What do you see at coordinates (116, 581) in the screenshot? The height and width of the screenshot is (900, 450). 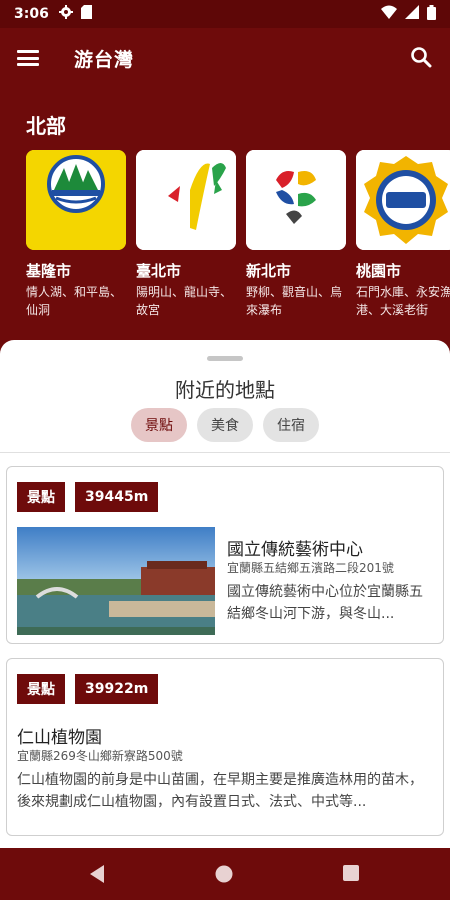 I see `place-photo` at bounding box center [116, 581].